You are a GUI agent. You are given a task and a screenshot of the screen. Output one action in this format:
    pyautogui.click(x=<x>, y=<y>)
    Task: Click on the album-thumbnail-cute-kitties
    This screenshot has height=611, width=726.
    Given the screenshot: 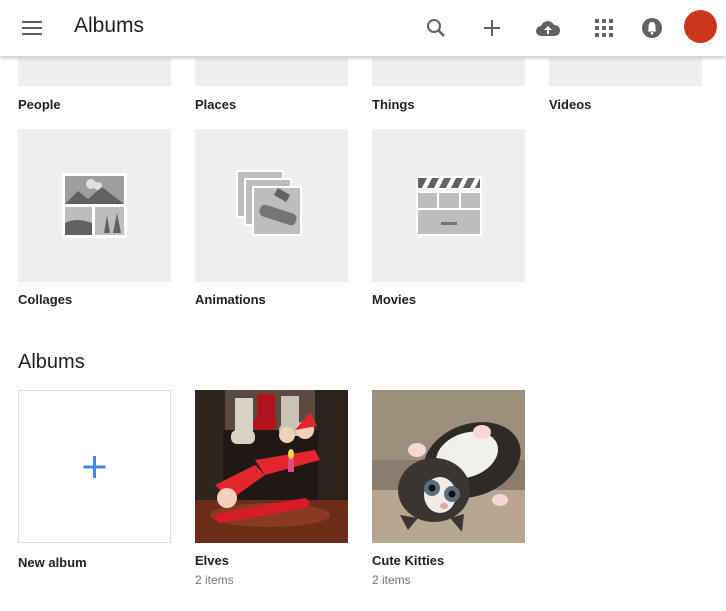 What is the action you would take?
    pyautogui.click(x=448, y=466)
    